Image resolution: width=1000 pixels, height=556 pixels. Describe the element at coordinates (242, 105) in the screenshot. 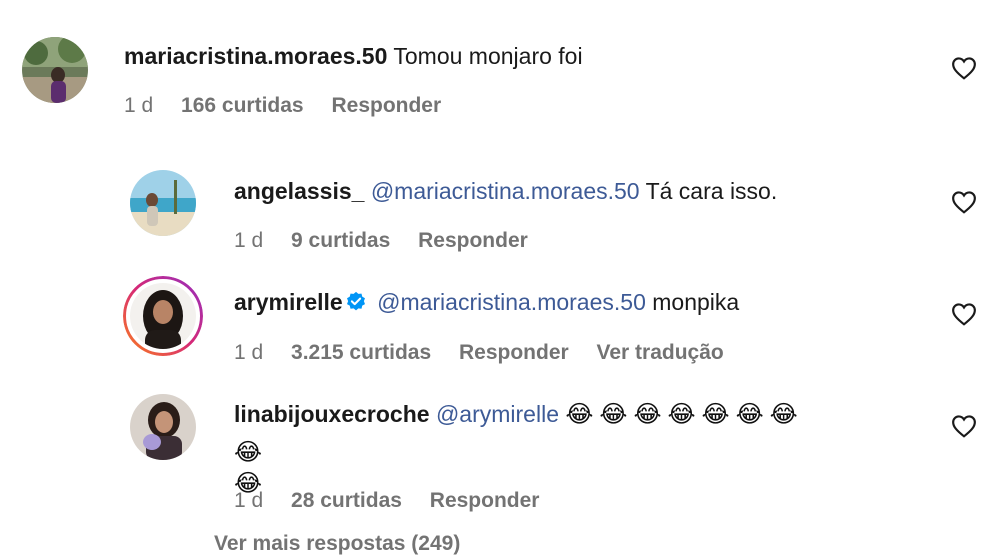

I see `likes-count: 166 curtidas` at that location.